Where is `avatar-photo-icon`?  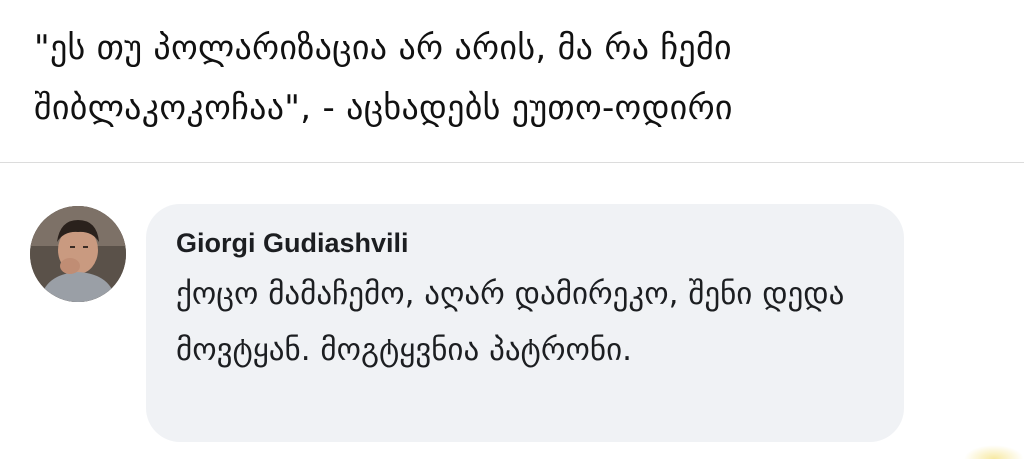 avatar-photo-icon is located at coordinates (78, 254).